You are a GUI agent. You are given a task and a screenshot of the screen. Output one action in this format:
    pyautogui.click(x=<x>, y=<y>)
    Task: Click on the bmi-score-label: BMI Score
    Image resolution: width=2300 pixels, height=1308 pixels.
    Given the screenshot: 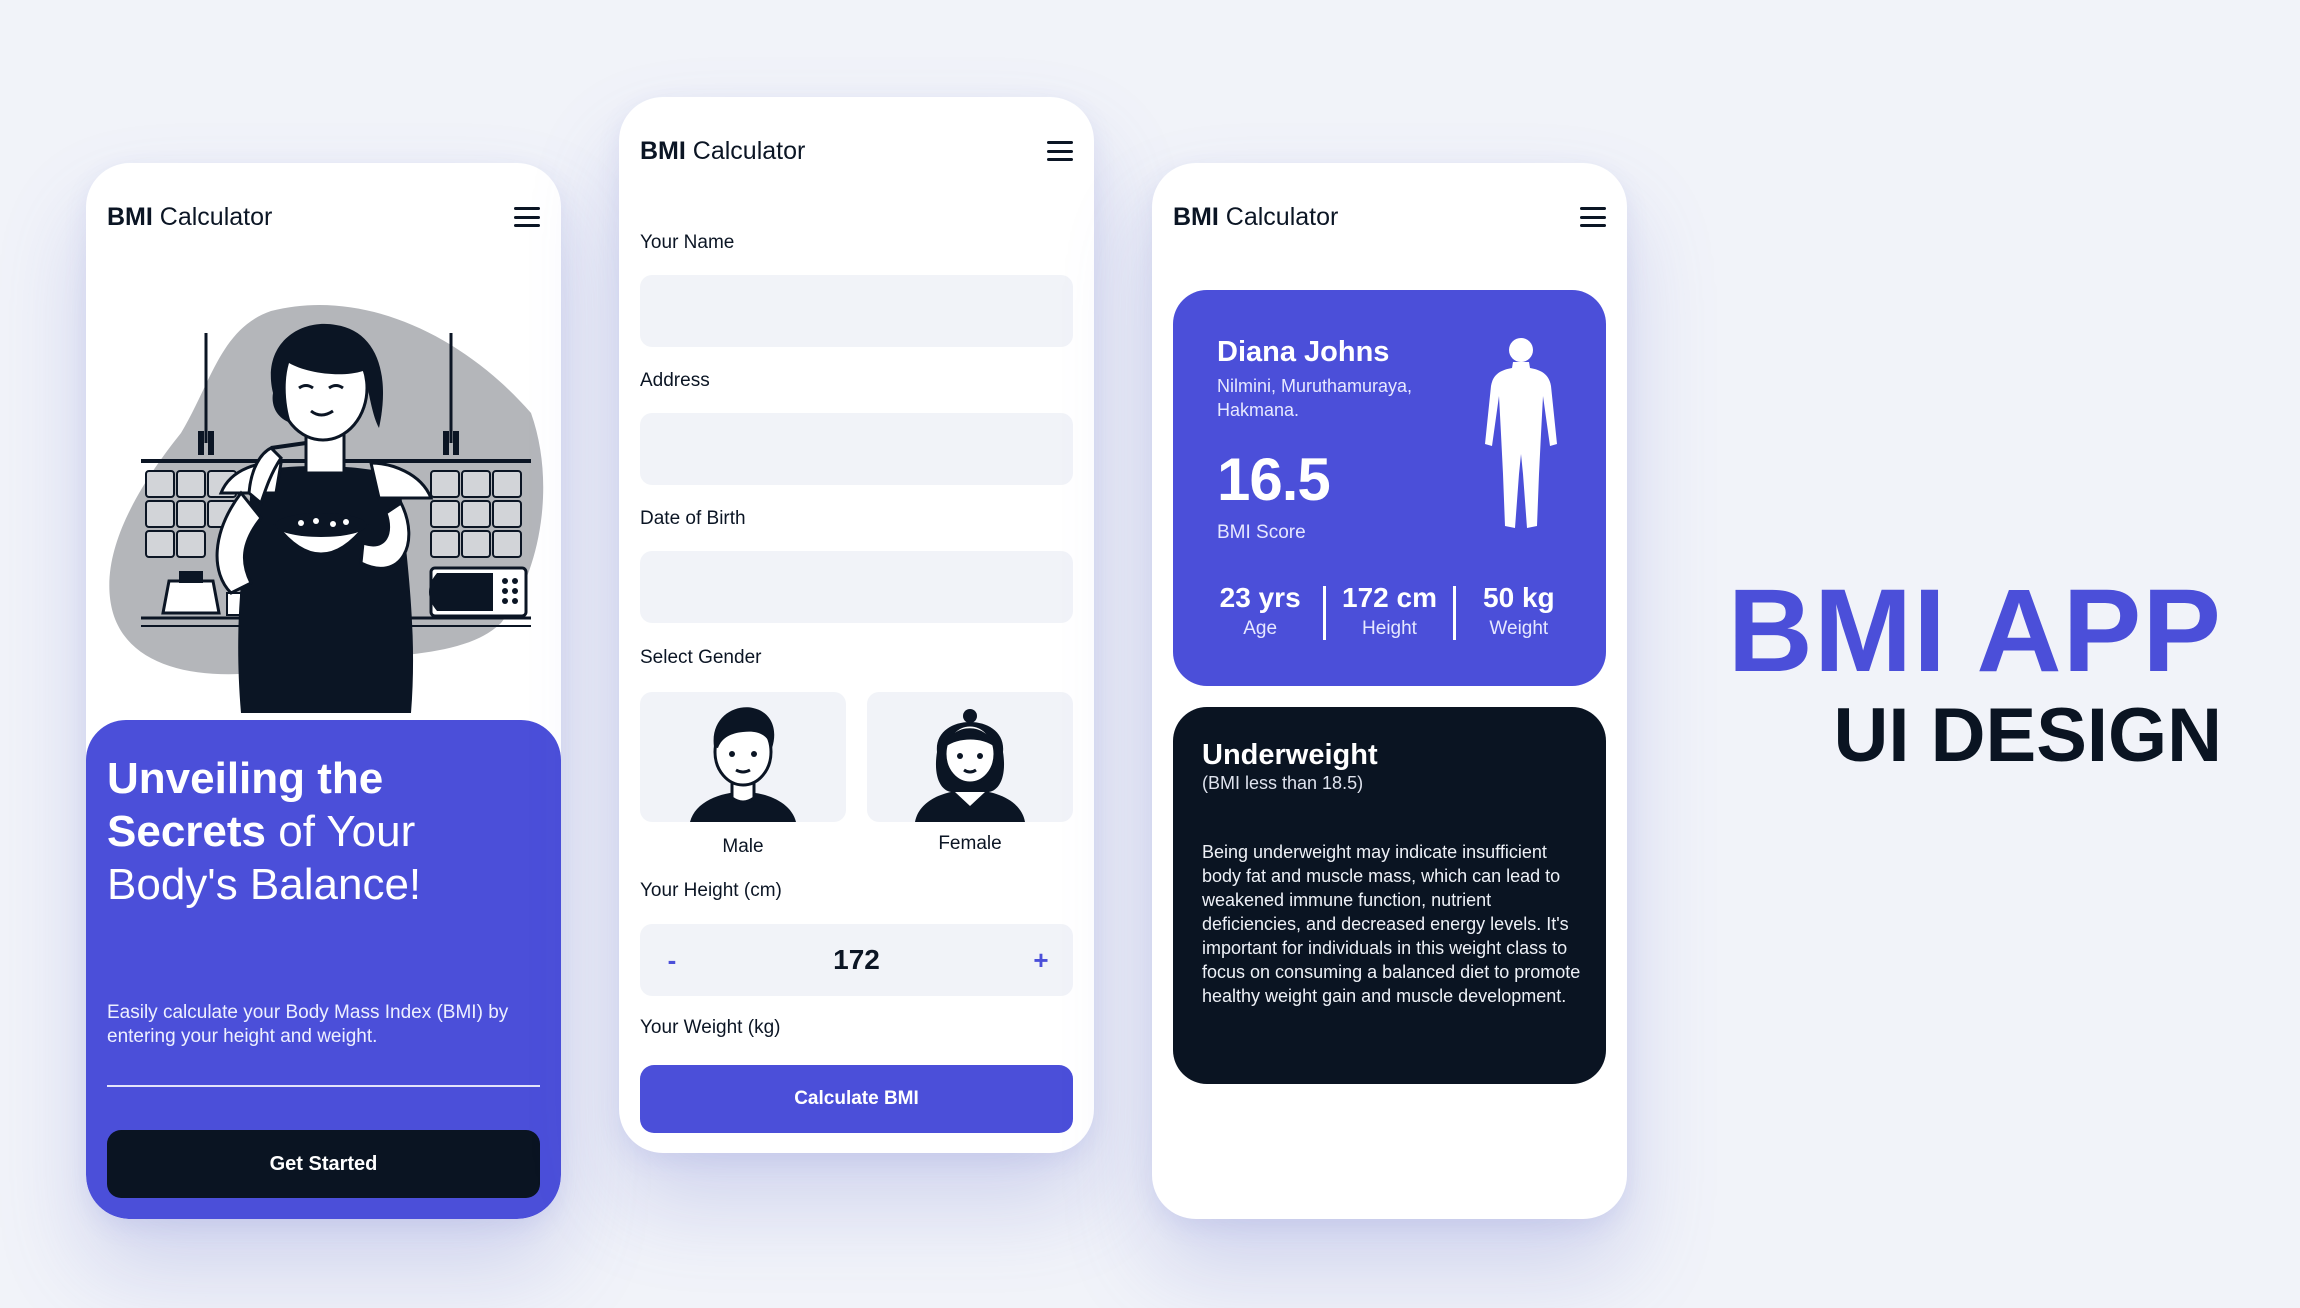 What is the action you would take?
    pyautogui.click(x=1261, y=532)
    